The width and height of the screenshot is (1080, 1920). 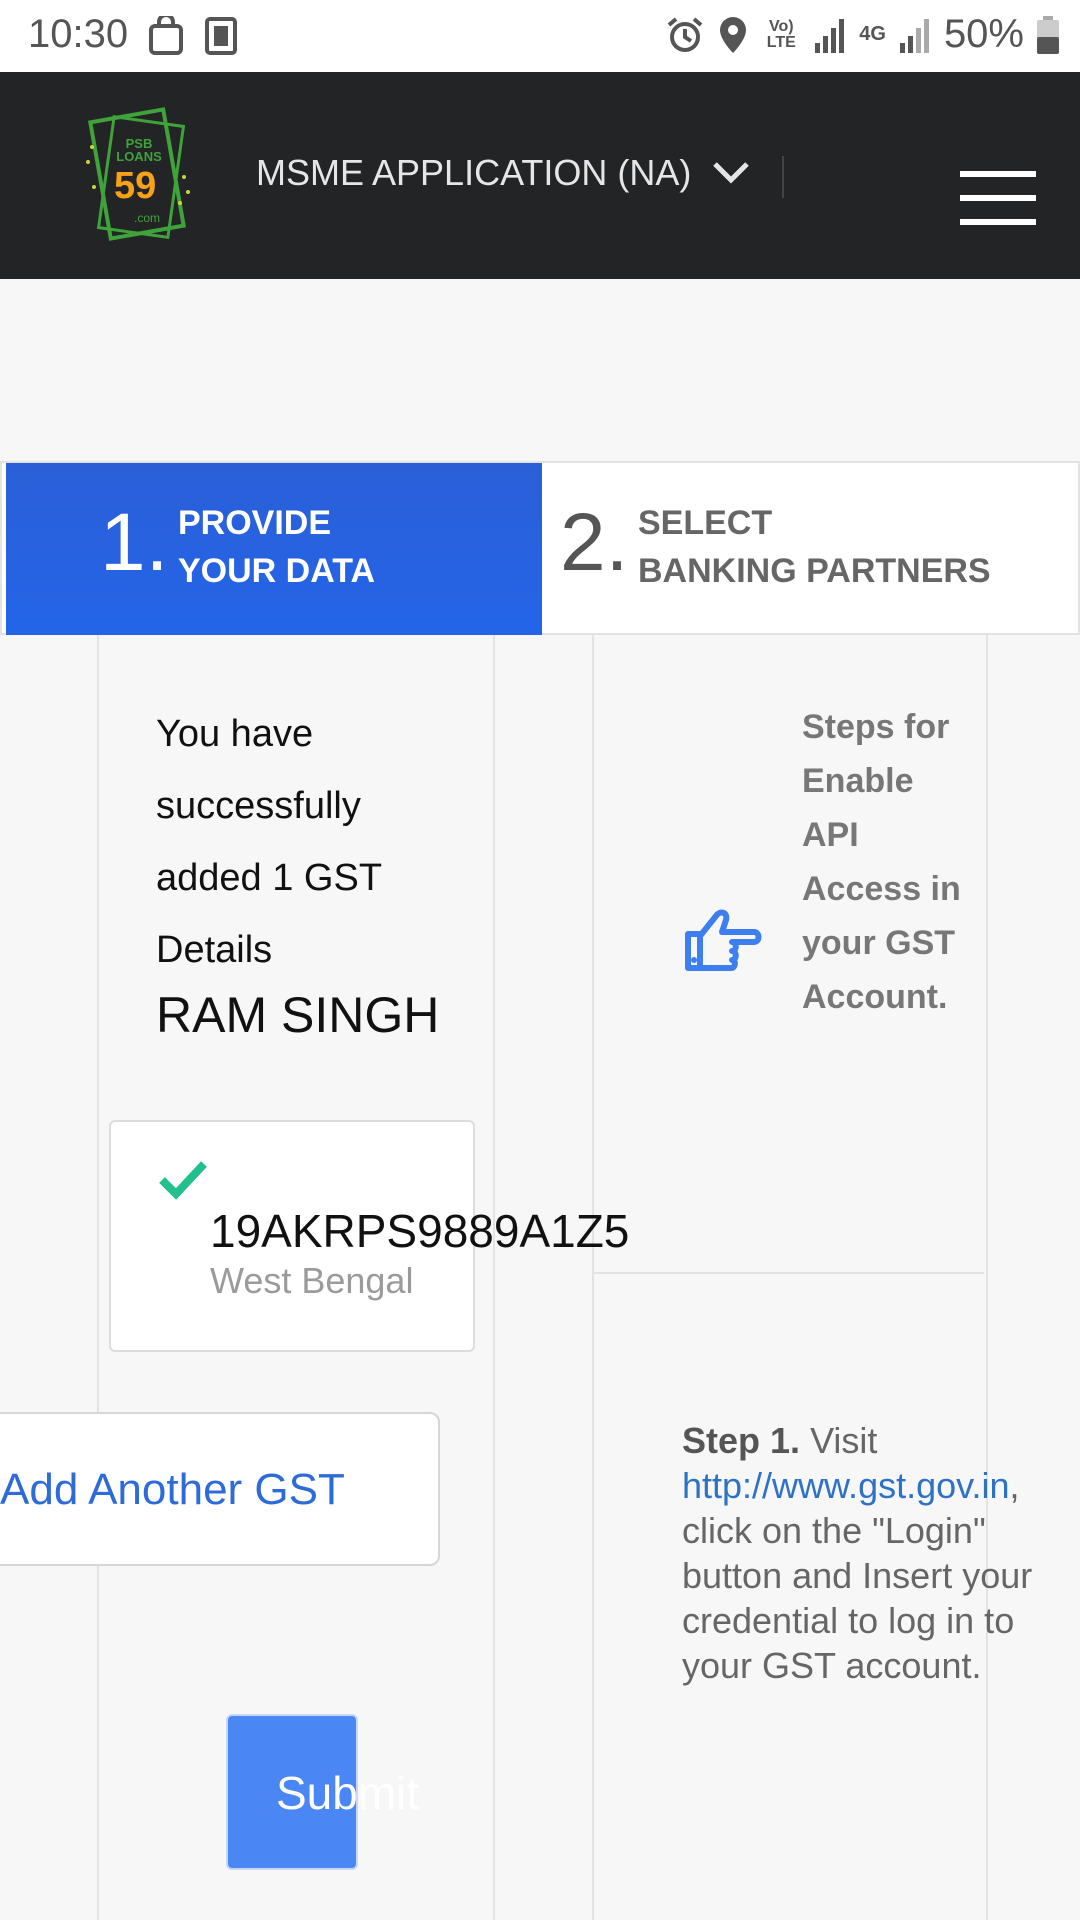 I want to click on step-1-label: Step 1., so click(x=741, y=1440).